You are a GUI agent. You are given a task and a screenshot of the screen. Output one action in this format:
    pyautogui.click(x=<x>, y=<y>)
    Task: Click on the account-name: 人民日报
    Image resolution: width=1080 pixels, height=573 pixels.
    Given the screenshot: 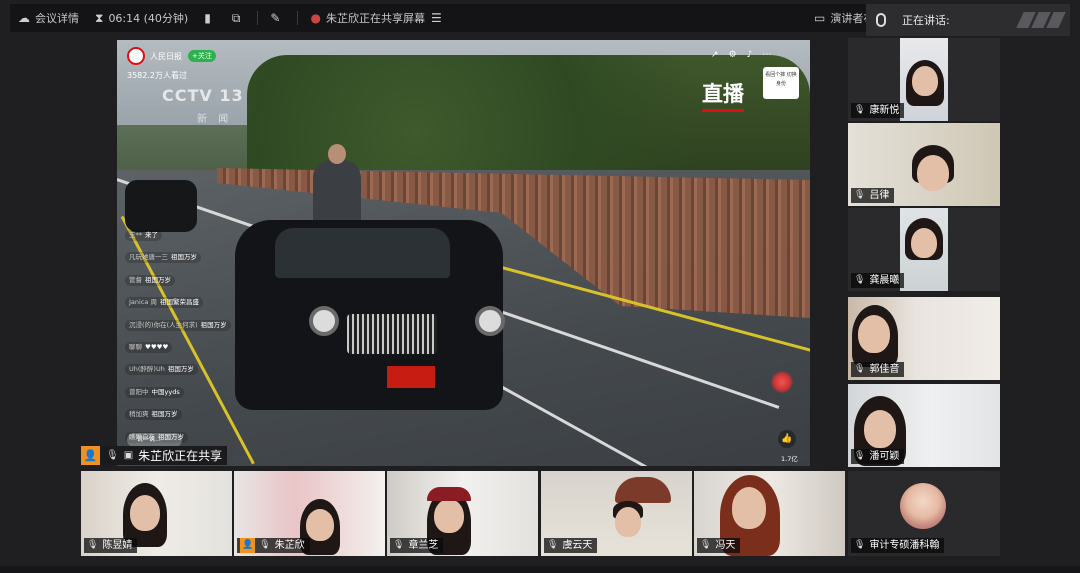 What is the action you would take?
    pyautogui.click(x=166, y=56)
    